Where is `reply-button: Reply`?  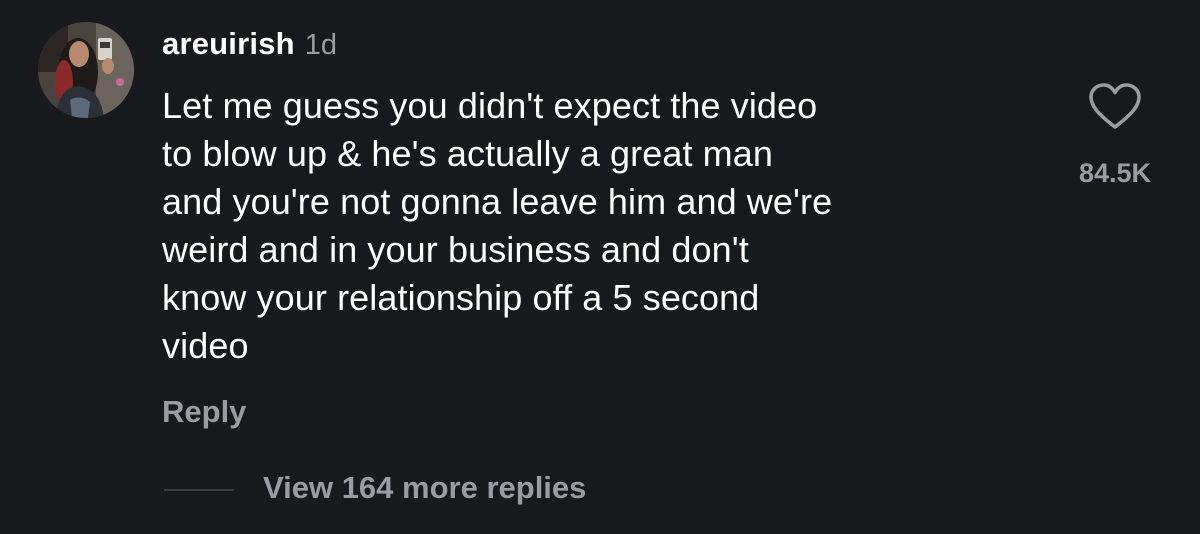
reply-button: Reply is located at coordinates (204, 412).